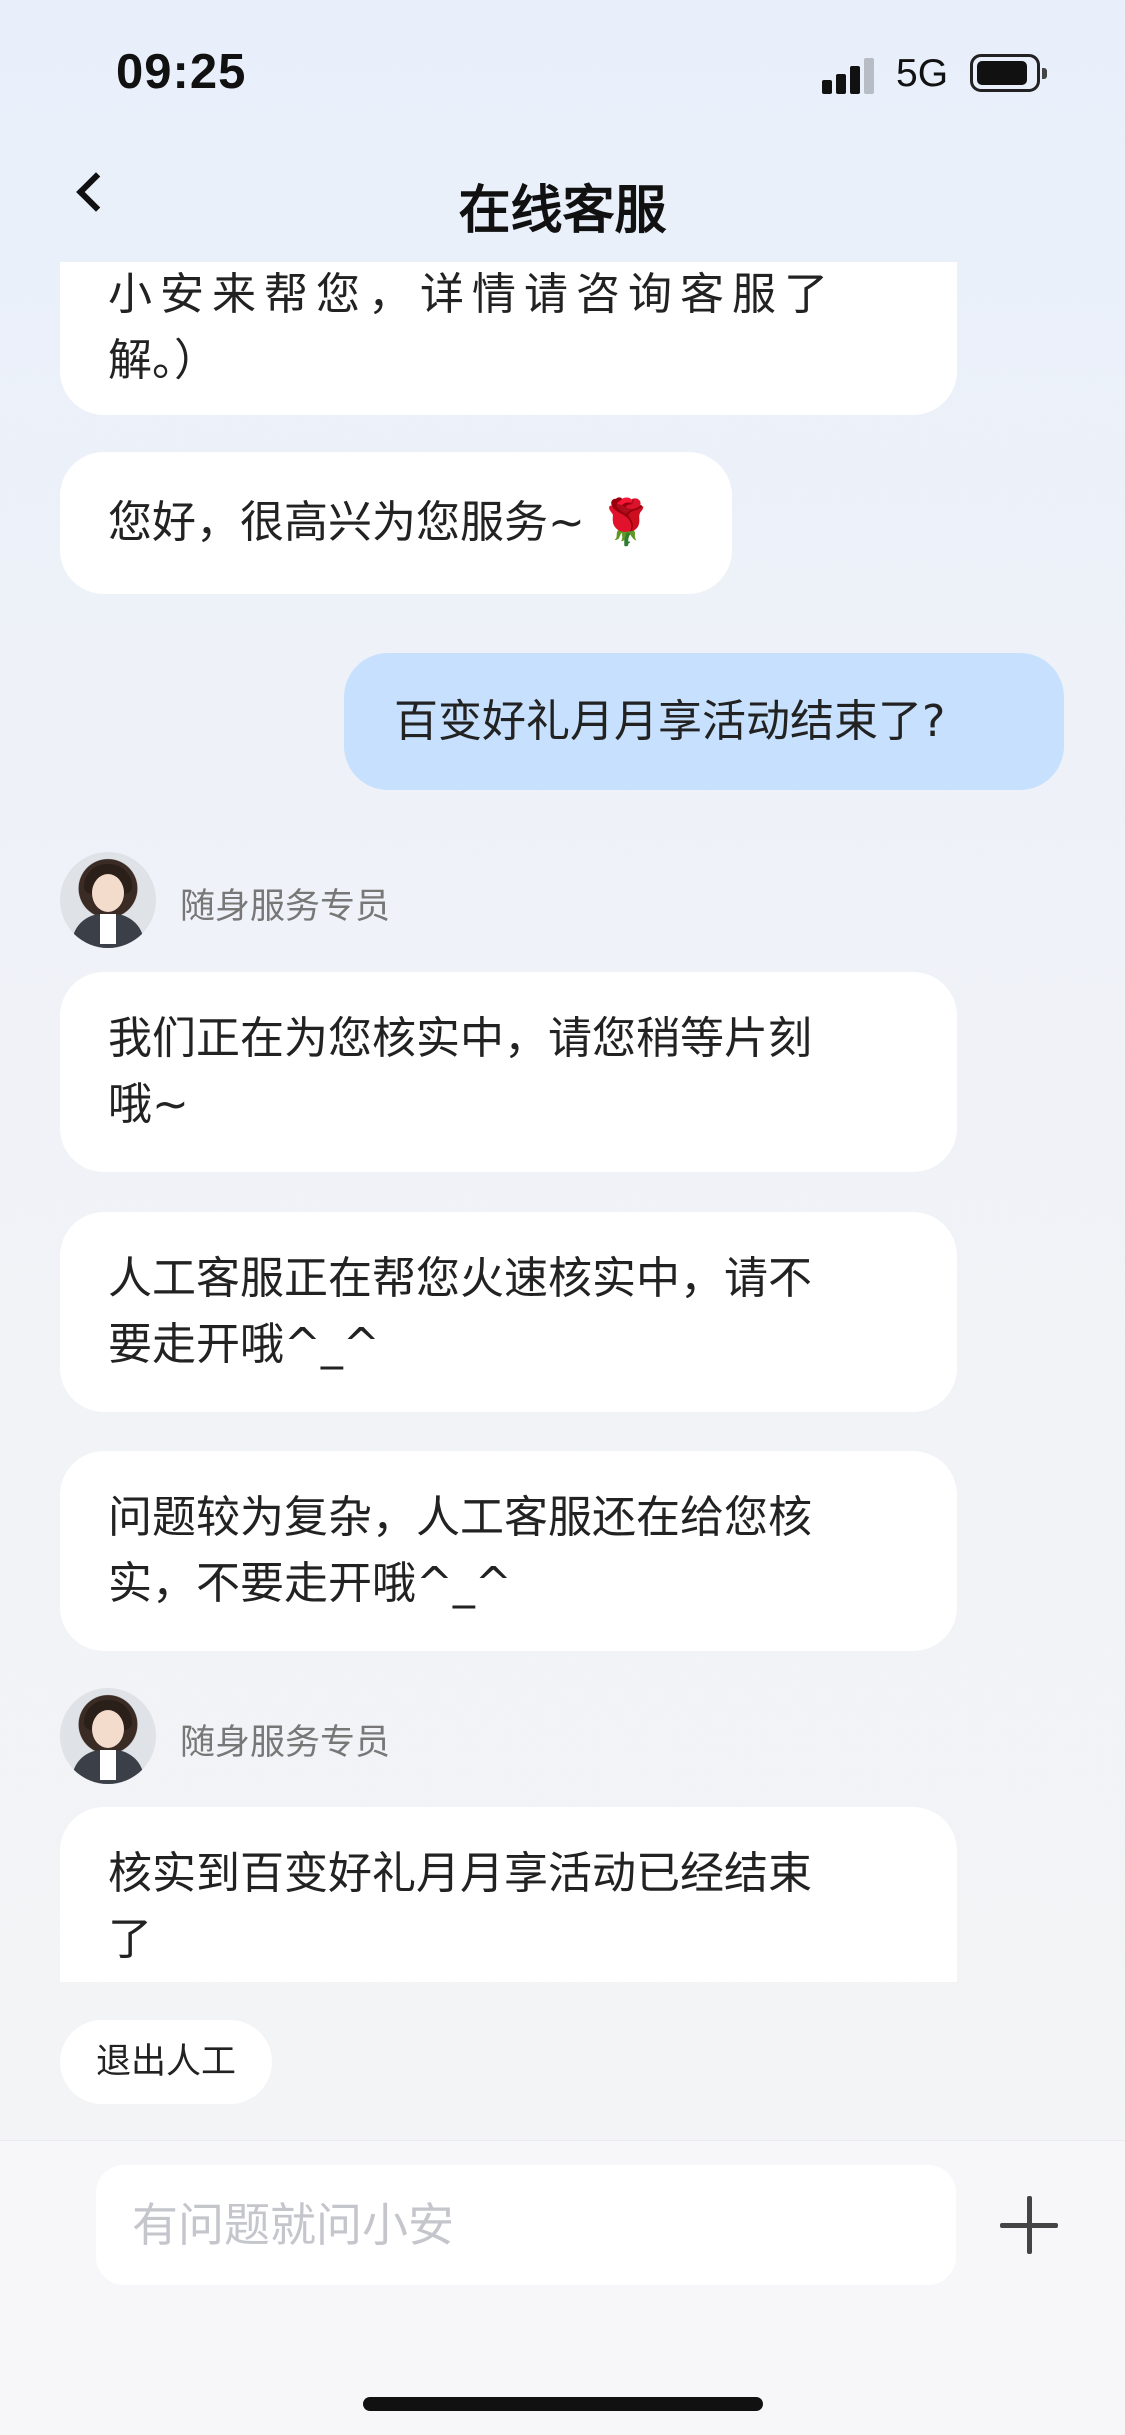  Describe the element at coordinates (626, 522) in the screenshot. I see `rose-emoji-icon: 🌹` at that location.